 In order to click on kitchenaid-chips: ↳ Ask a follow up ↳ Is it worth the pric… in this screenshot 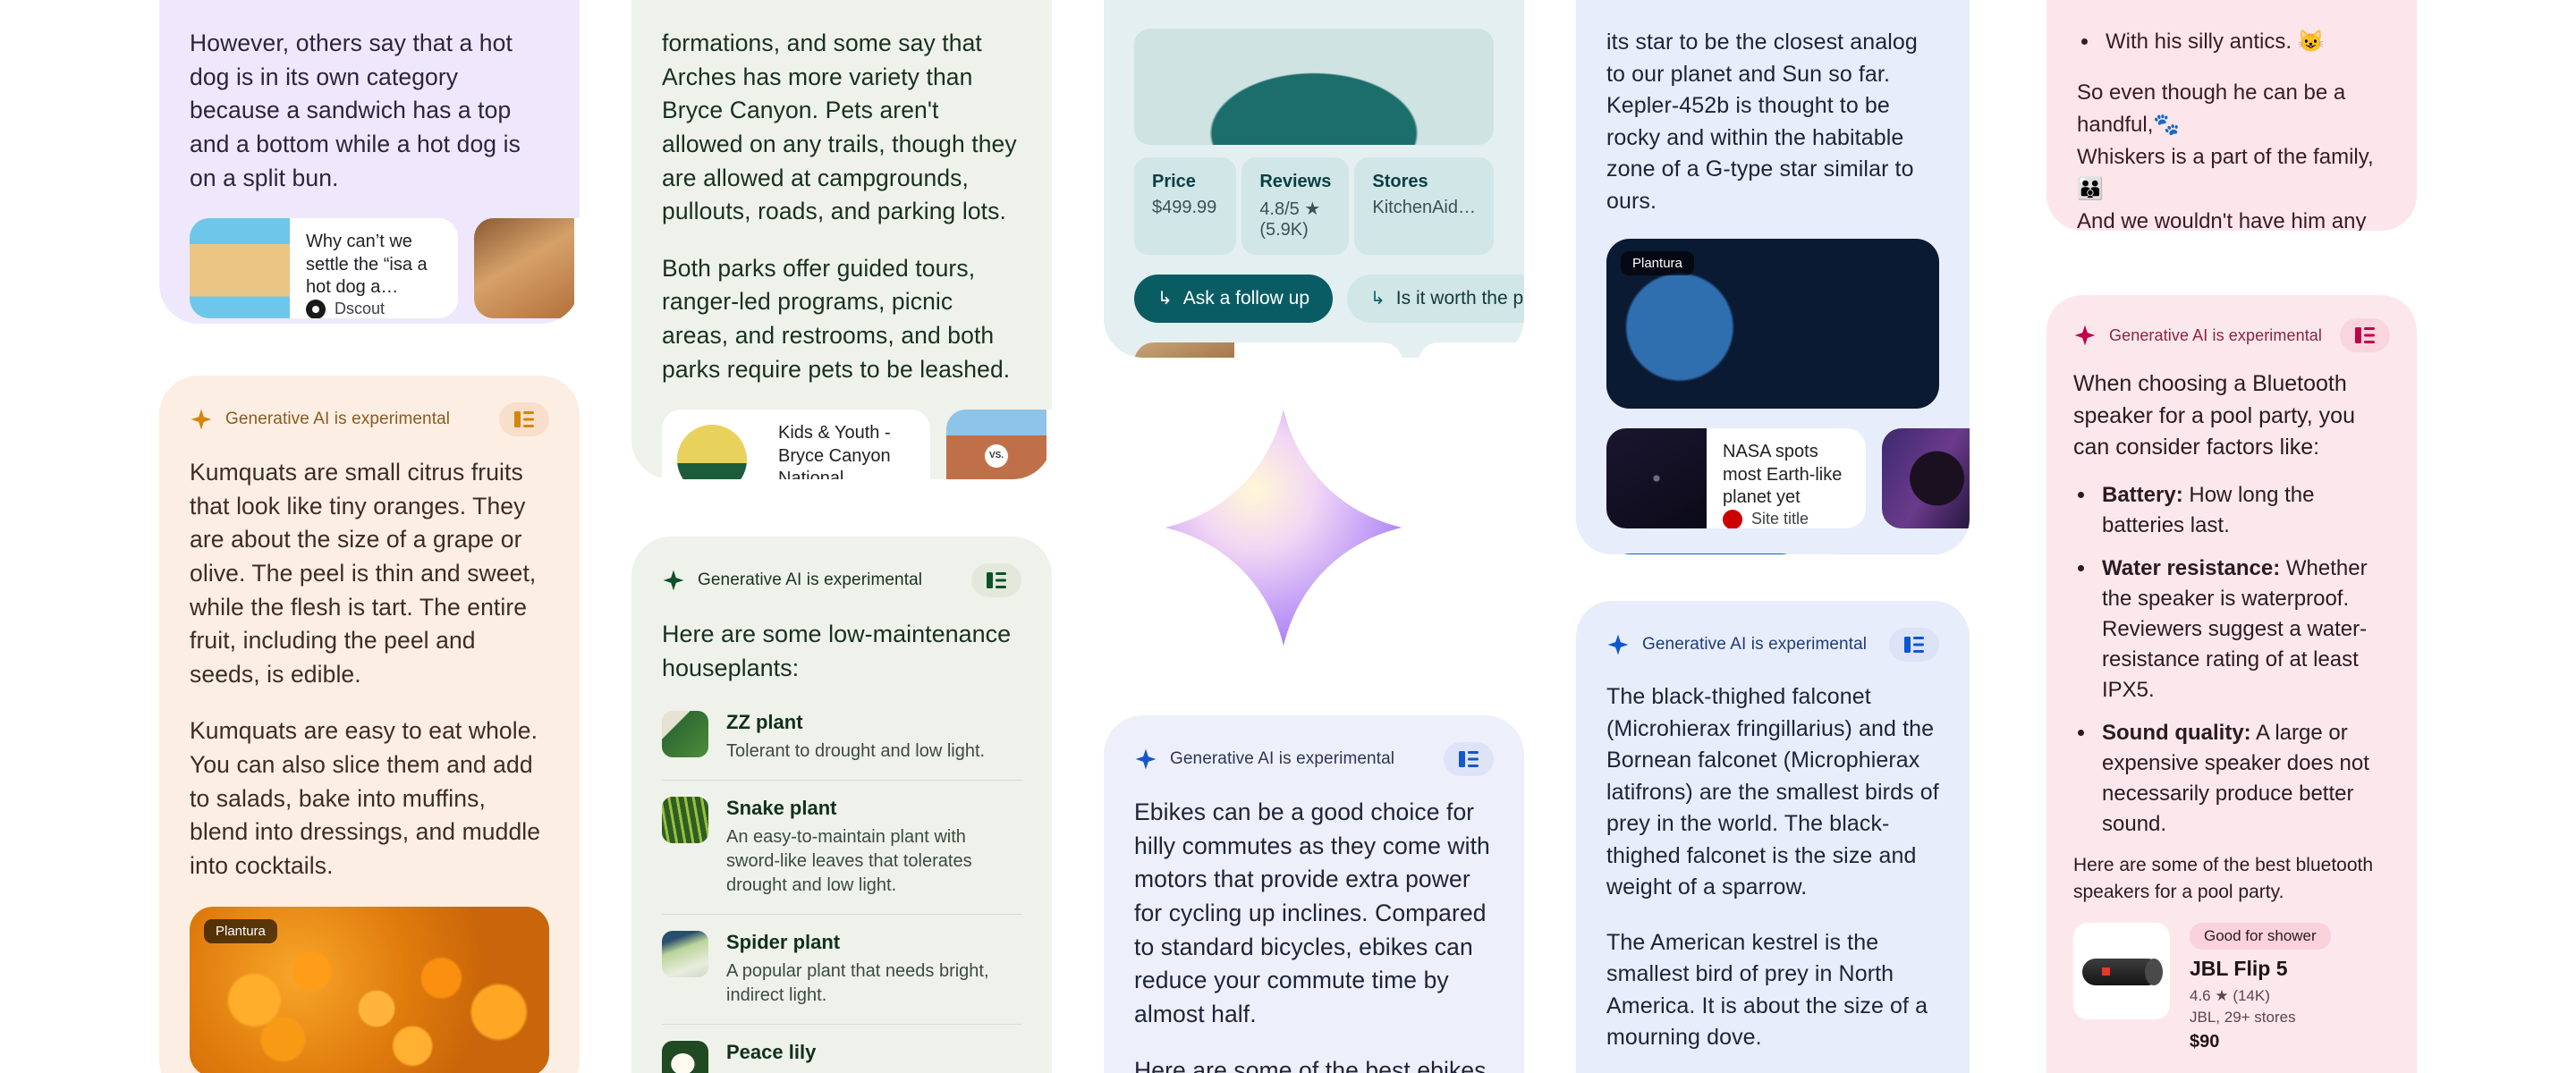, I will do `click(1329, 299)`.